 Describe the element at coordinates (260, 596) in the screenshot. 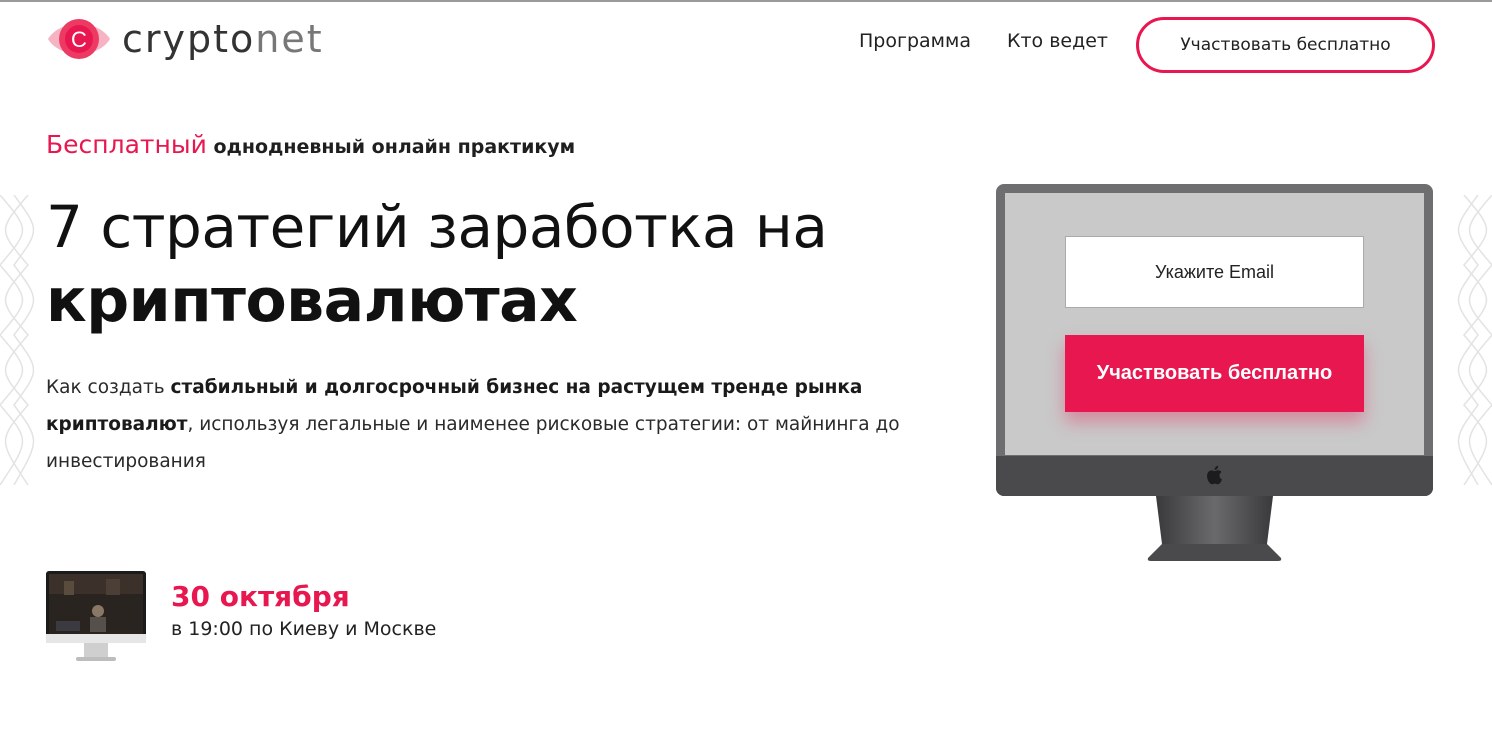

I see `event-date: 30 октября` at that location.